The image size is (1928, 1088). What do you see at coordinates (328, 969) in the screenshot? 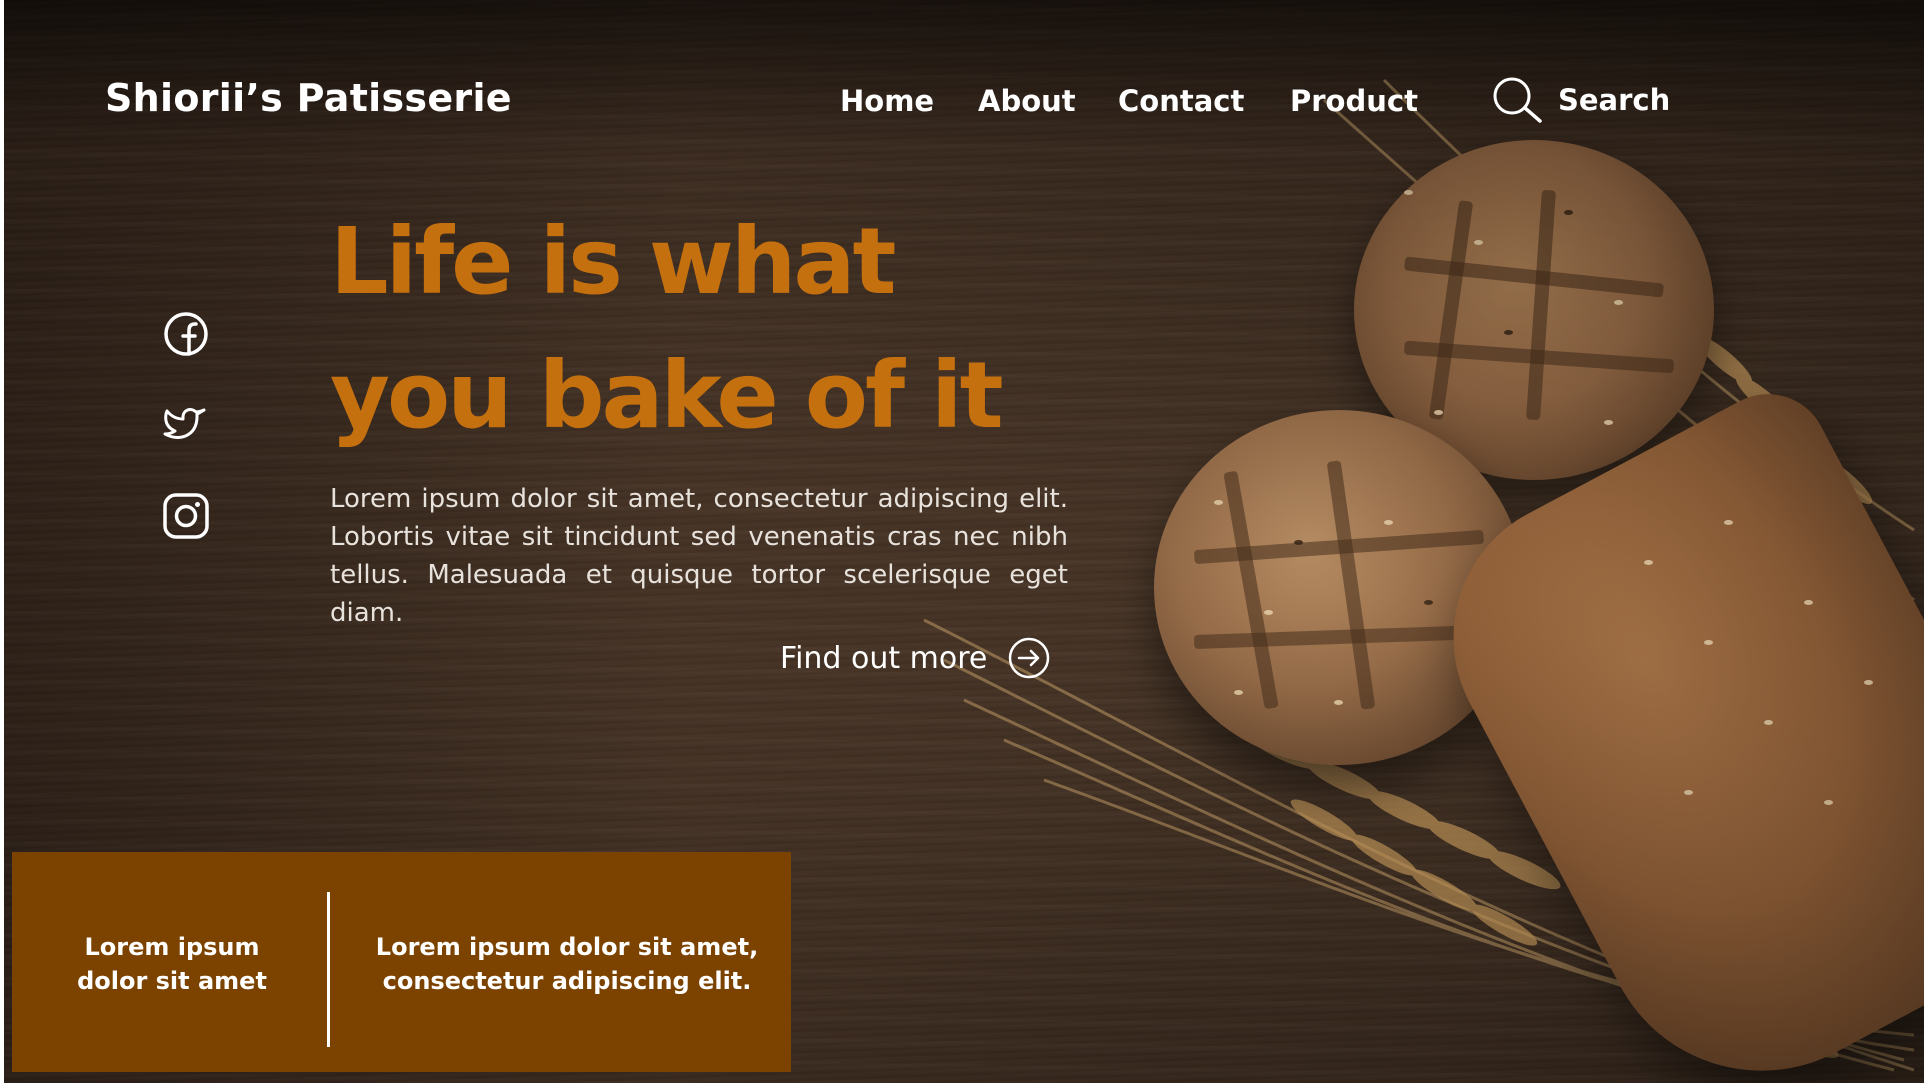
I see `info-divider` at bounding box center [328, 969].